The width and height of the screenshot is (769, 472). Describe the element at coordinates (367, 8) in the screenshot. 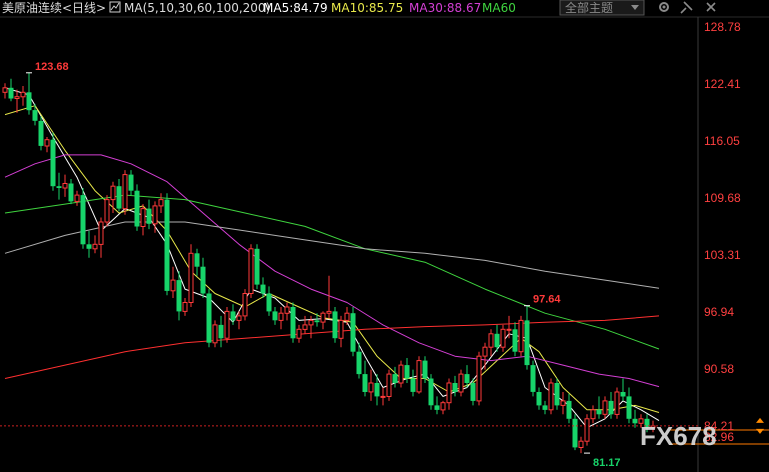

I see `ma10-value: MA10:85.75` at that location.